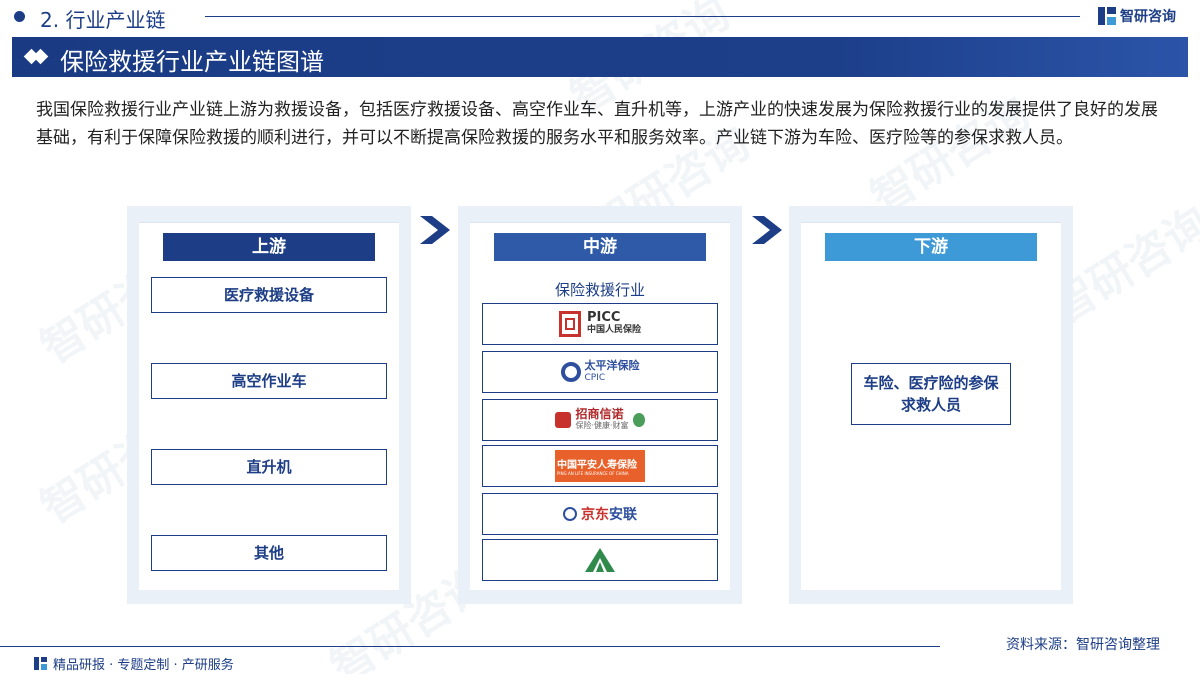 Image resolution: width=1200 pixels, height=674 pixels. I want to click on cpic-icon, so click(570, 372).